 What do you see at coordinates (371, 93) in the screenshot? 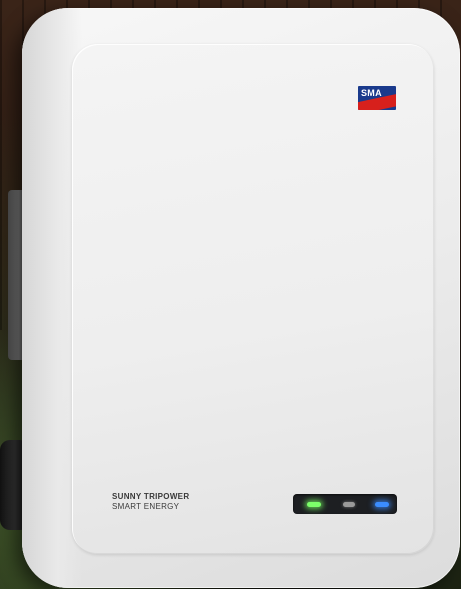
I see `logo-text: SMA` at bounding box center [371, 93].